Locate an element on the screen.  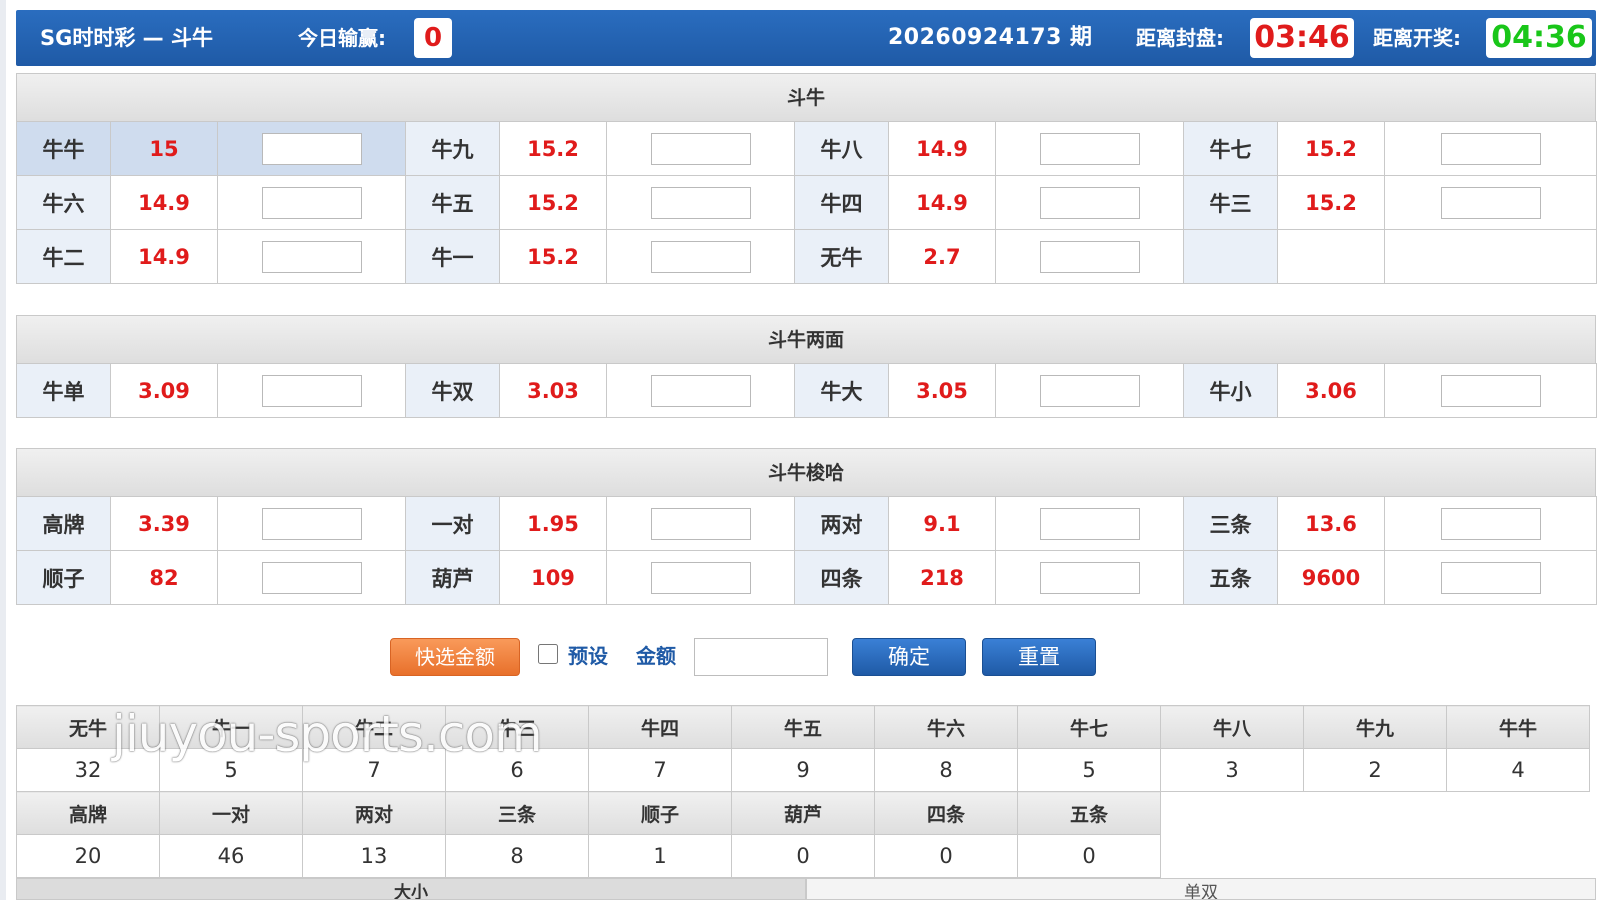
bet-row: 牛二 14.9 牛一 15.2 无牛 2.7 is located at coordinates (806, 256).